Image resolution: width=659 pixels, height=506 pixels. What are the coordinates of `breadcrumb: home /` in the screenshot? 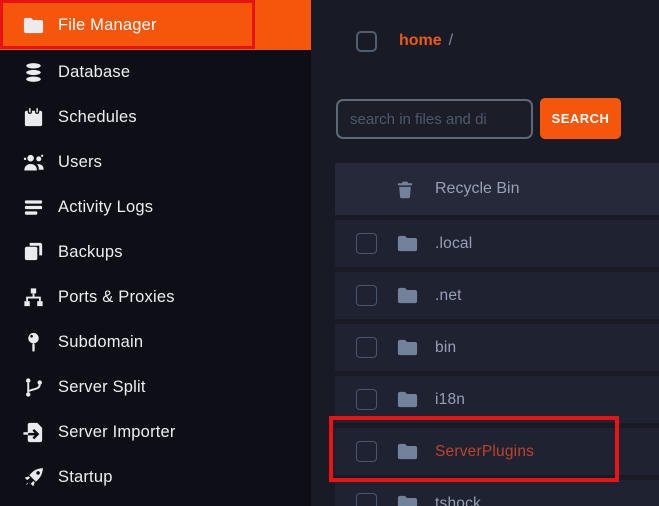 It's located at (426, 41).